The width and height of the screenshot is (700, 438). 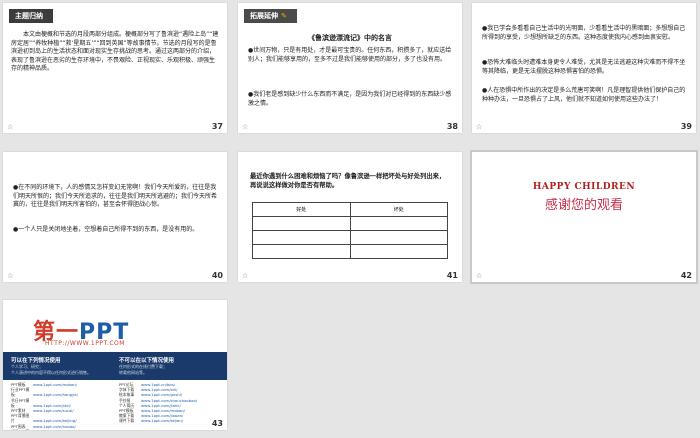 I want to click on slide-number: 43, so click(x=217, y=423).